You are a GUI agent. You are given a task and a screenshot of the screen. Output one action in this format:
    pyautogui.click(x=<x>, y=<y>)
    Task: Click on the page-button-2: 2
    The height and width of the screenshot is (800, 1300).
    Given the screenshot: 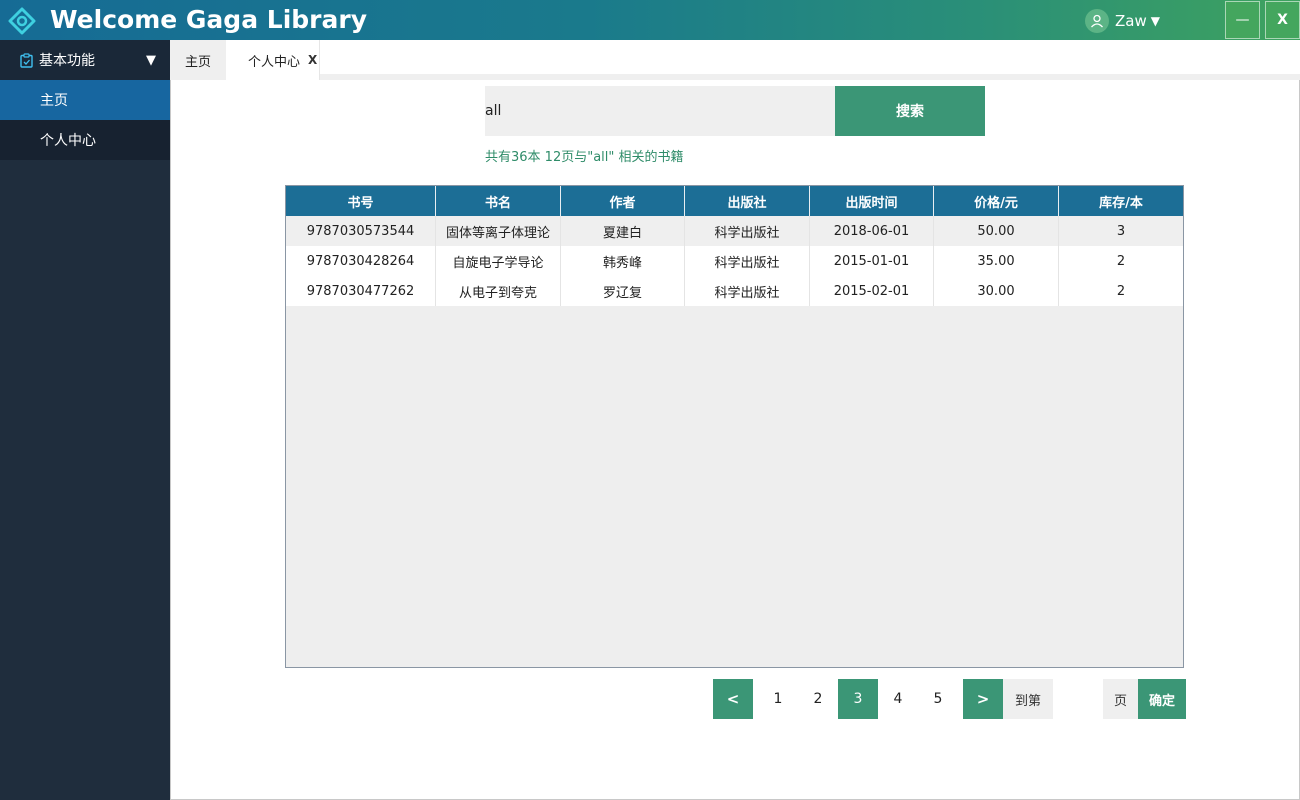 What is the action you would take?
    pyautogui.click(x=818, y=699)
    